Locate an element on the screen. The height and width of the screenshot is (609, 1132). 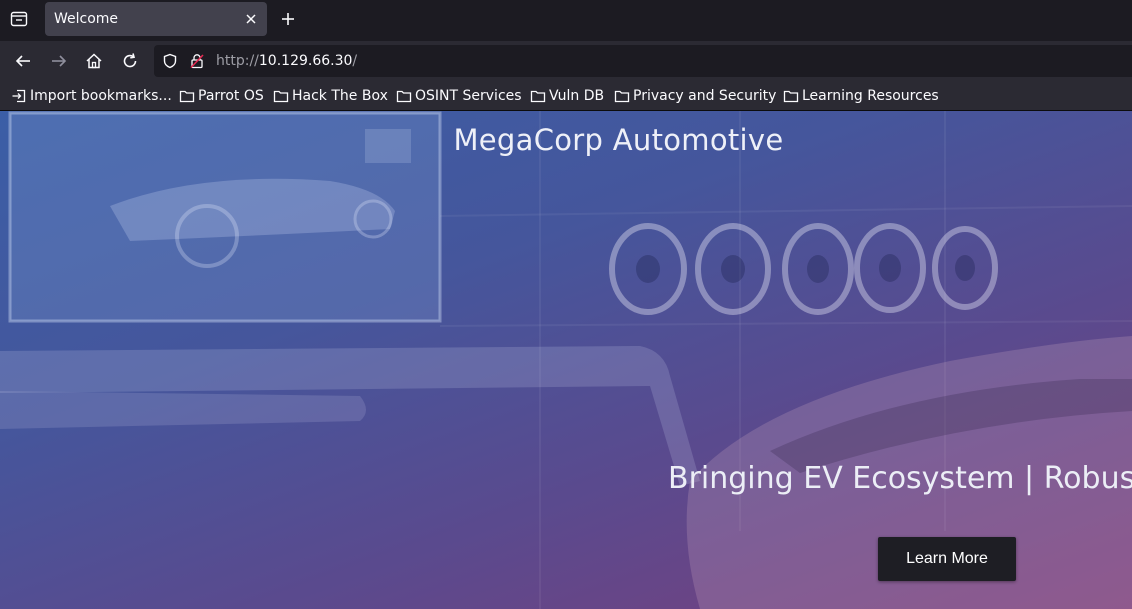
tab-strip: Welcome is located at coordinates (566, 20).